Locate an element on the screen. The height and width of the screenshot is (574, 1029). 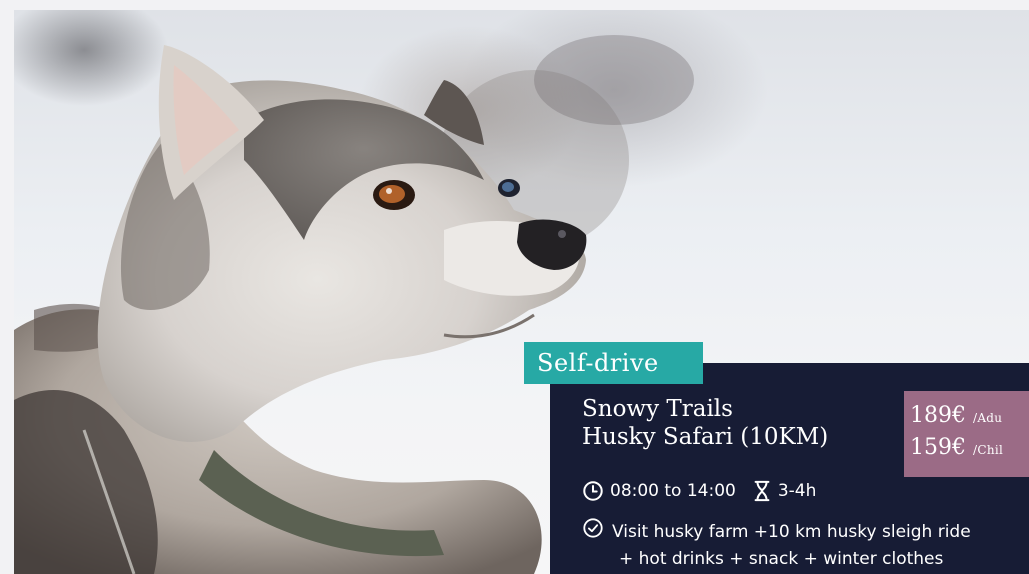
clock-icon is located at coordinates (593, 491).